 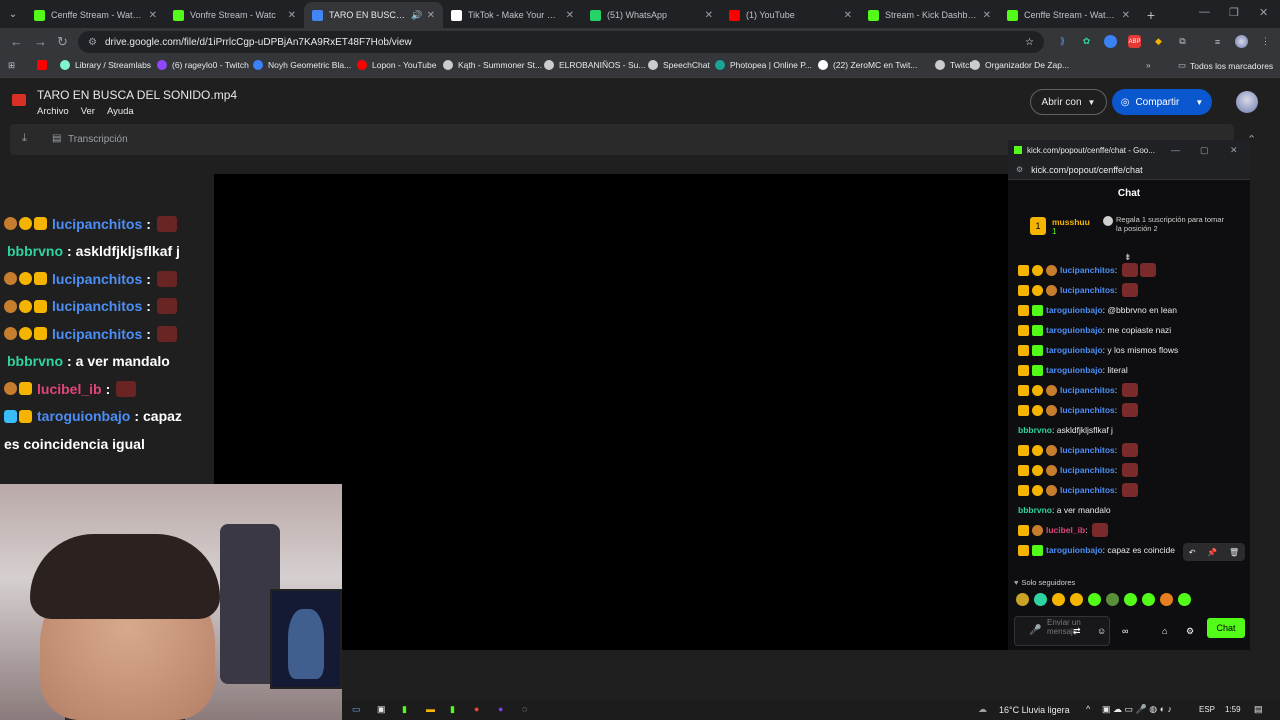 I want to click on share-dropdown-icon: ▼, so click(x=1199, y=102).